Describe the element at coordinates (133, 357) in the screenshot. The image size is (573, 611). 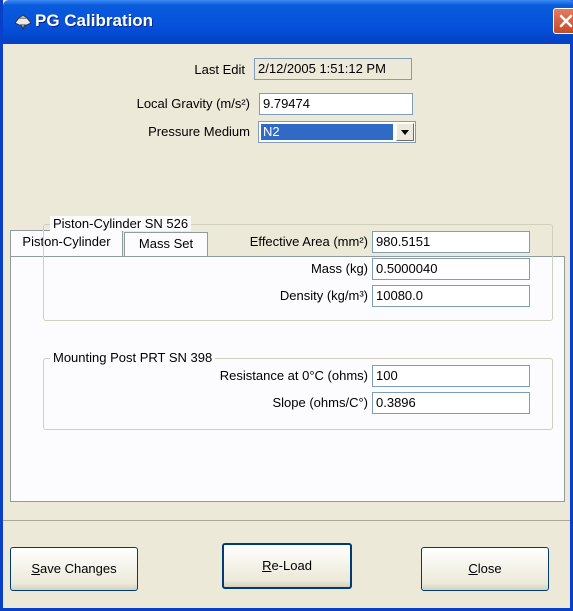
I see `mounting-post-prt-group-title: Mounting Post PRT SN 398` at that location.